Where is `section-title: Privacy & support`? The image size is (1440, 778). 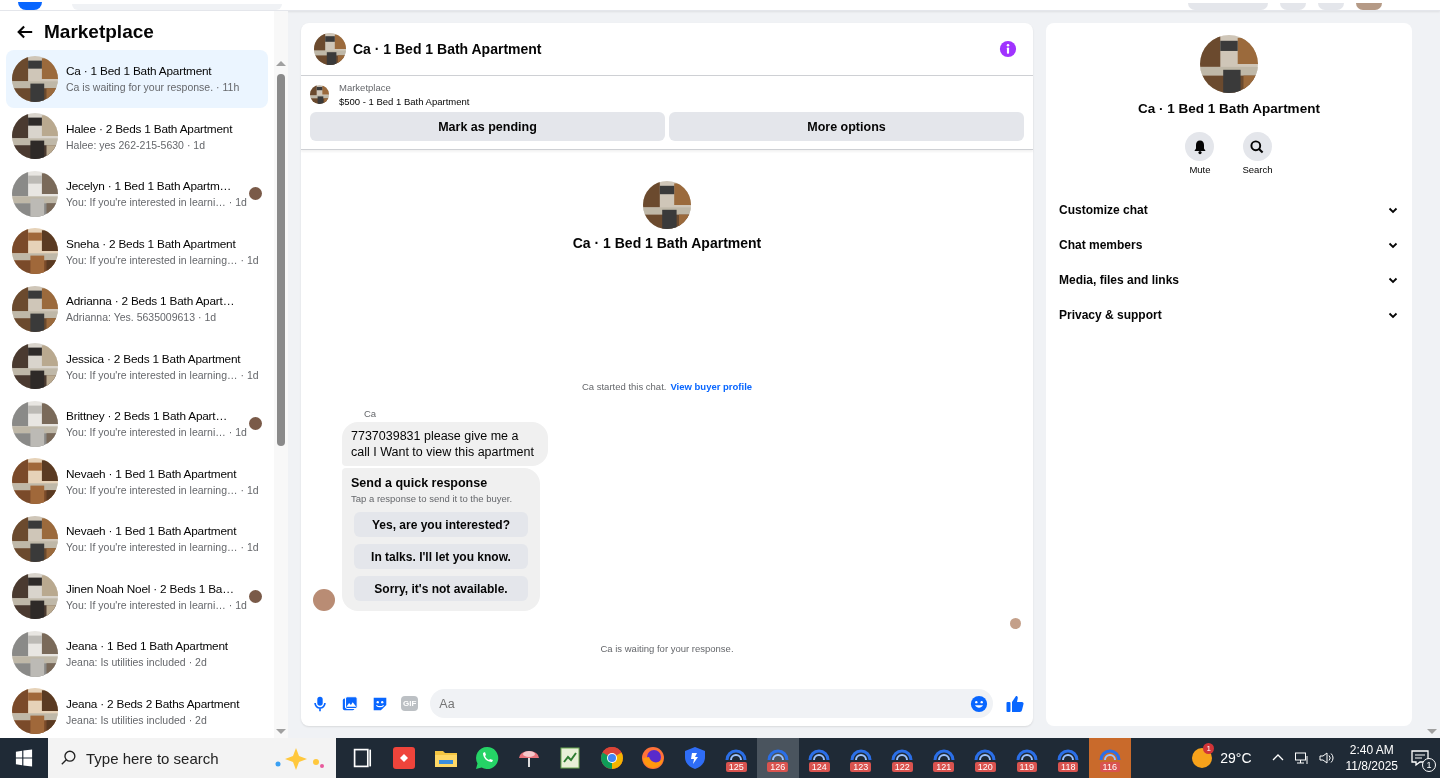
section-title: Privacy & support is located at coordinates (1110, 314).